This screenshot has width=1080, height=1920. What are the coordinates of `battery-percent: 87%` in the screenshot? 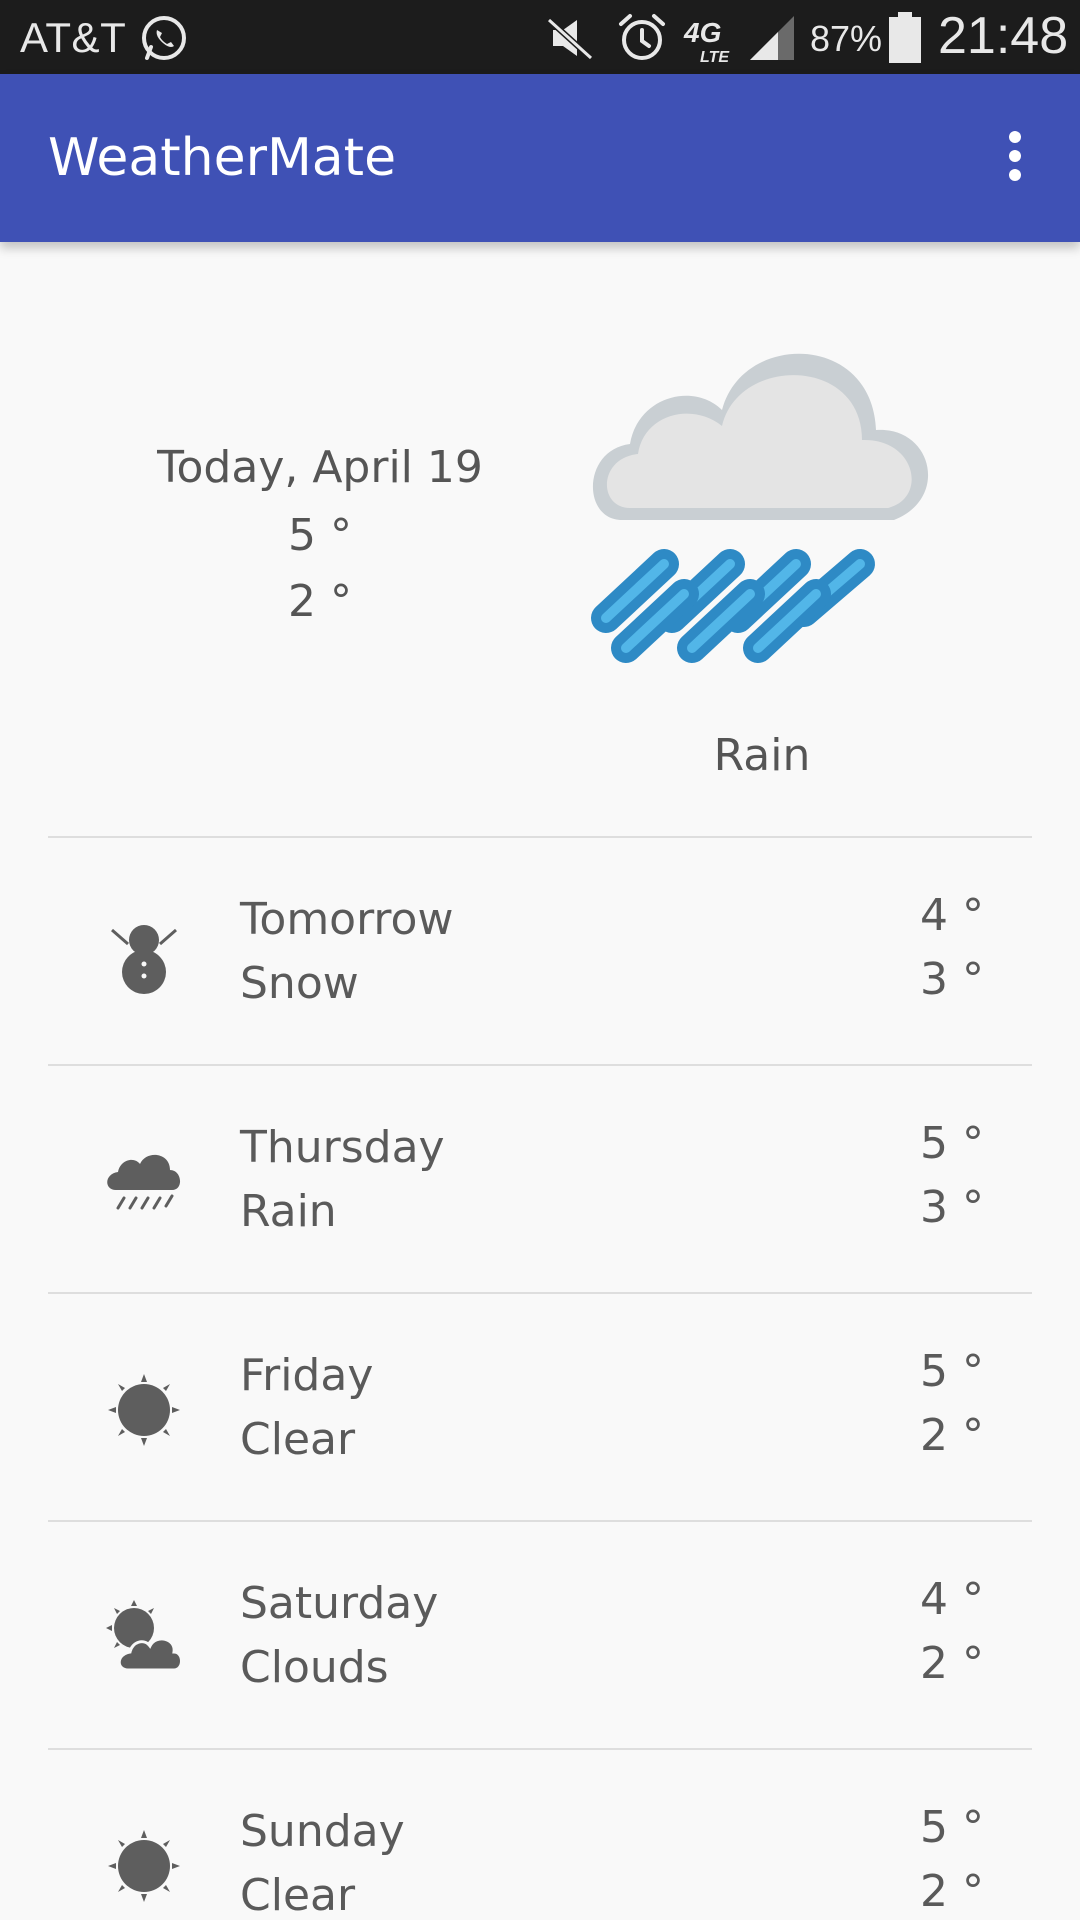 It's located at (846, 38).